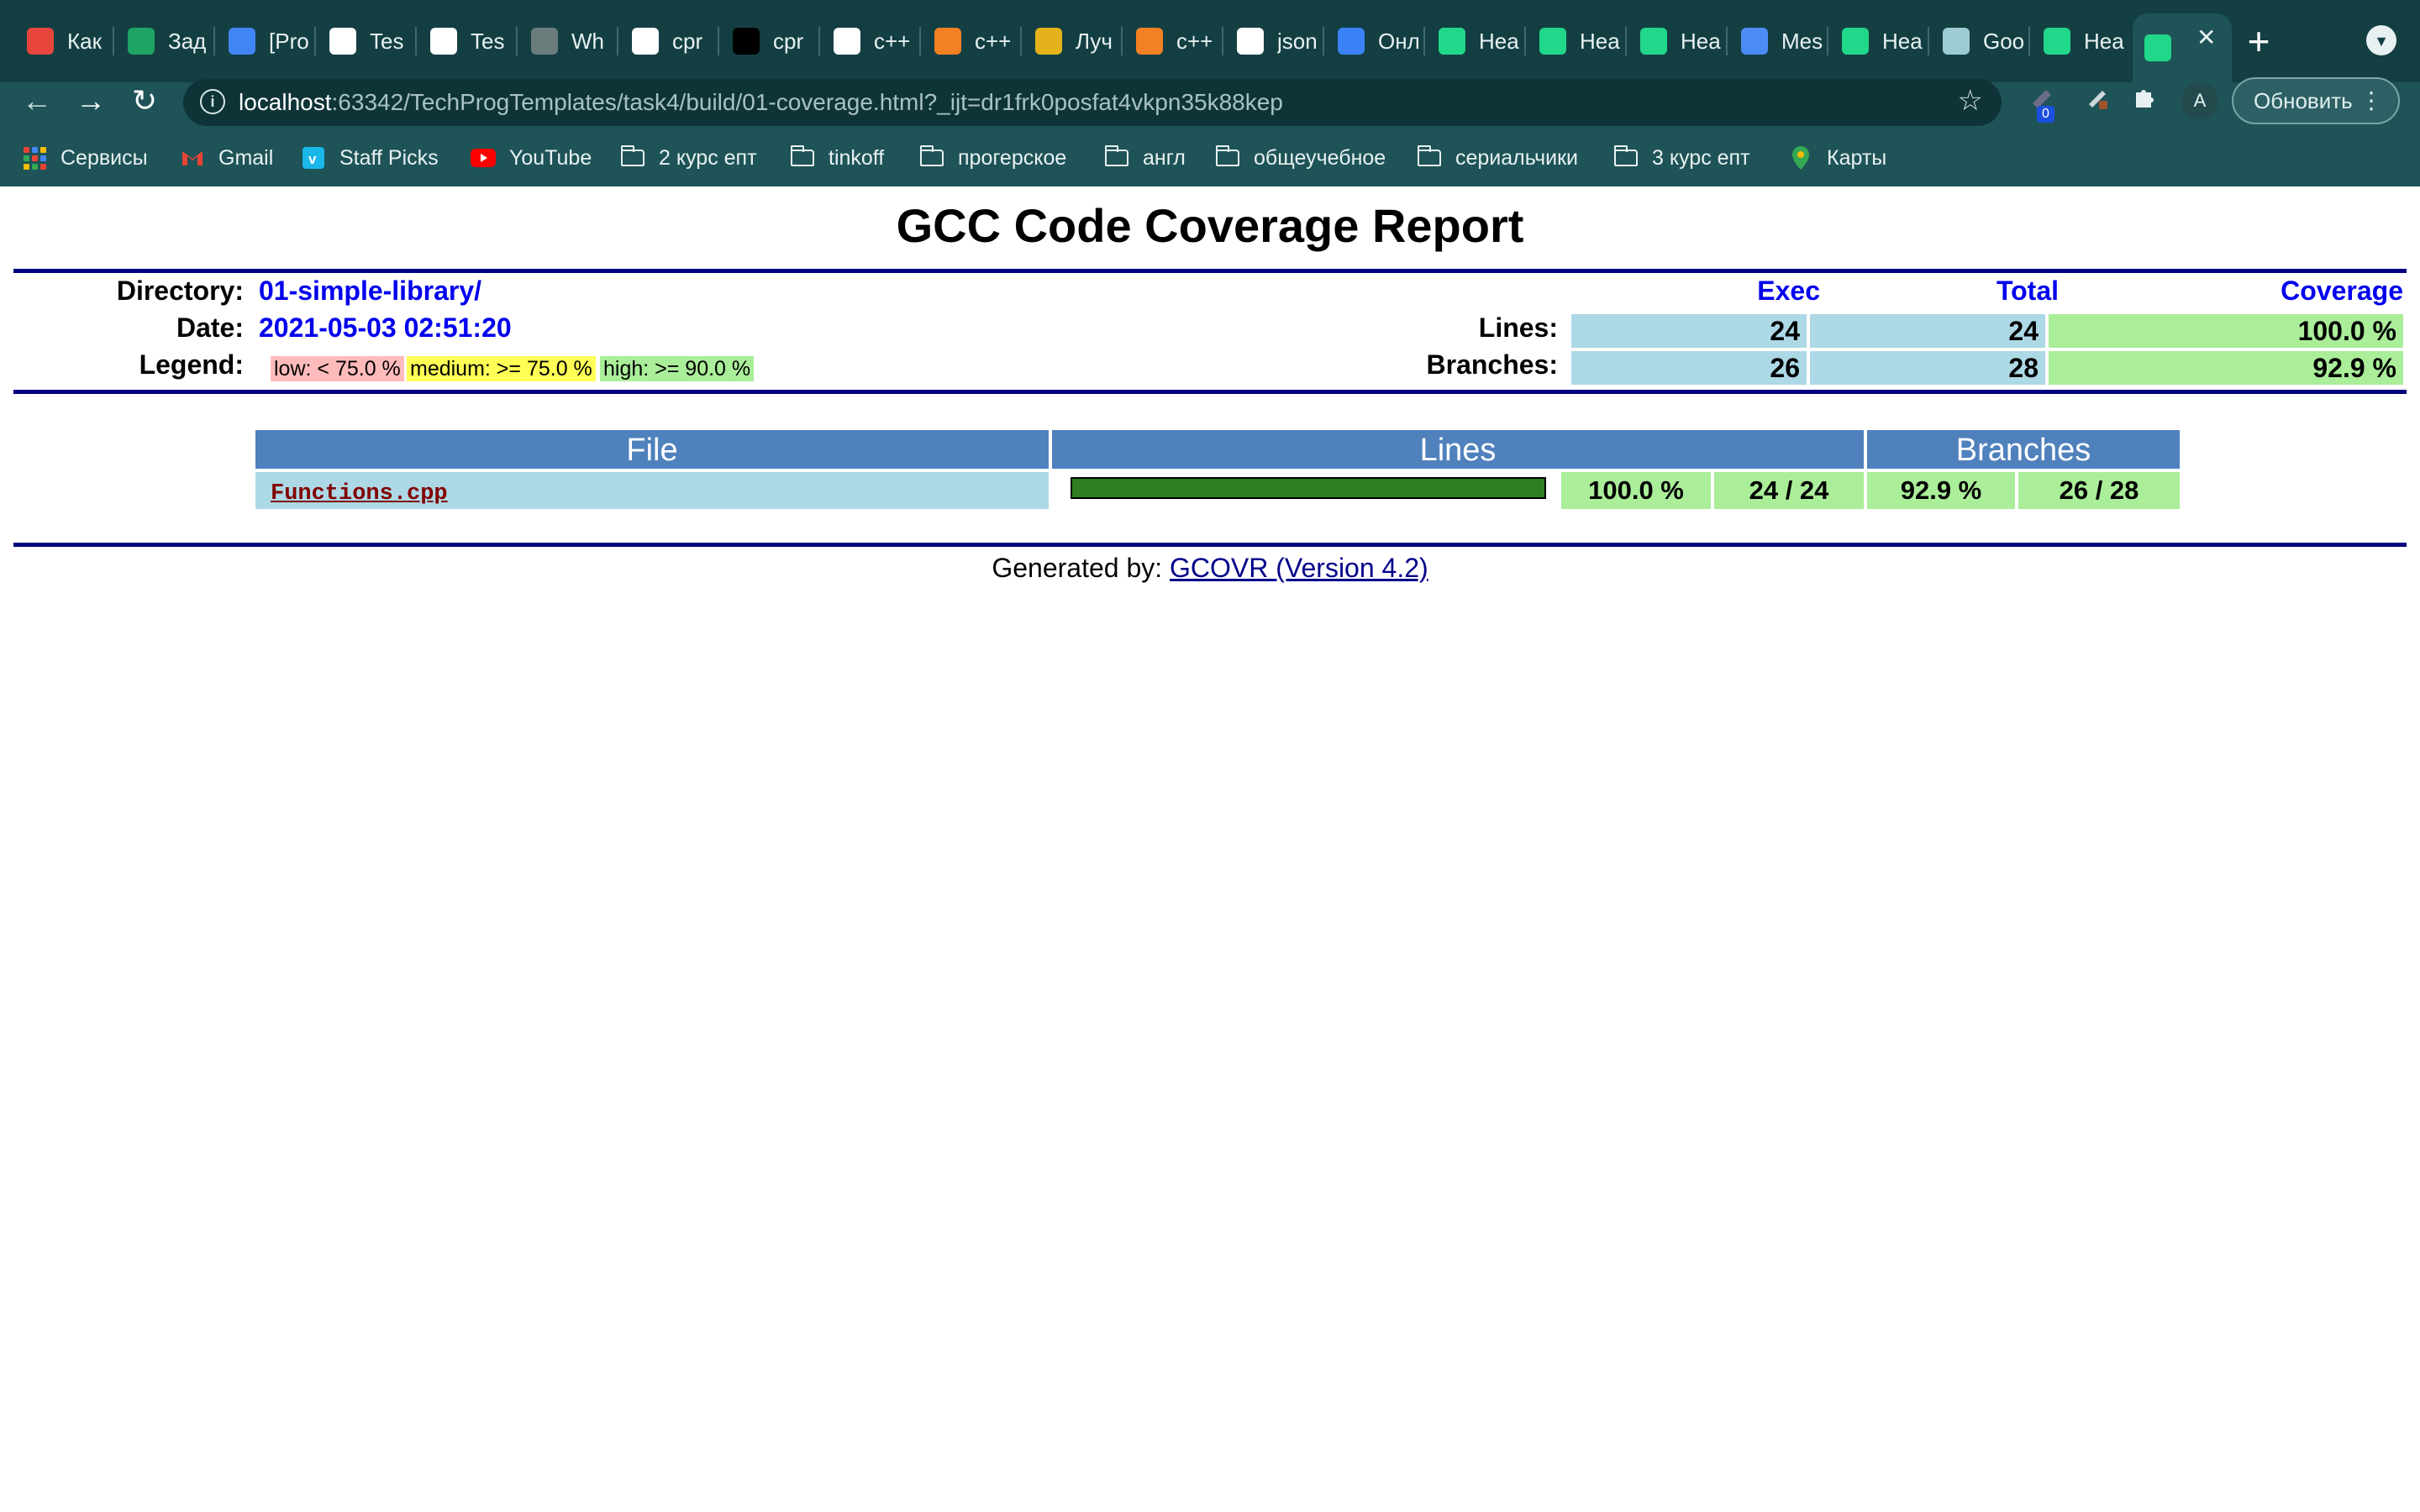 Image resolution: width=2420 pixels, height=1512 pixels. Describe the element at coordinates (2381, 40) in the screenshot. I see `tab-search-button: ▼` at that location.